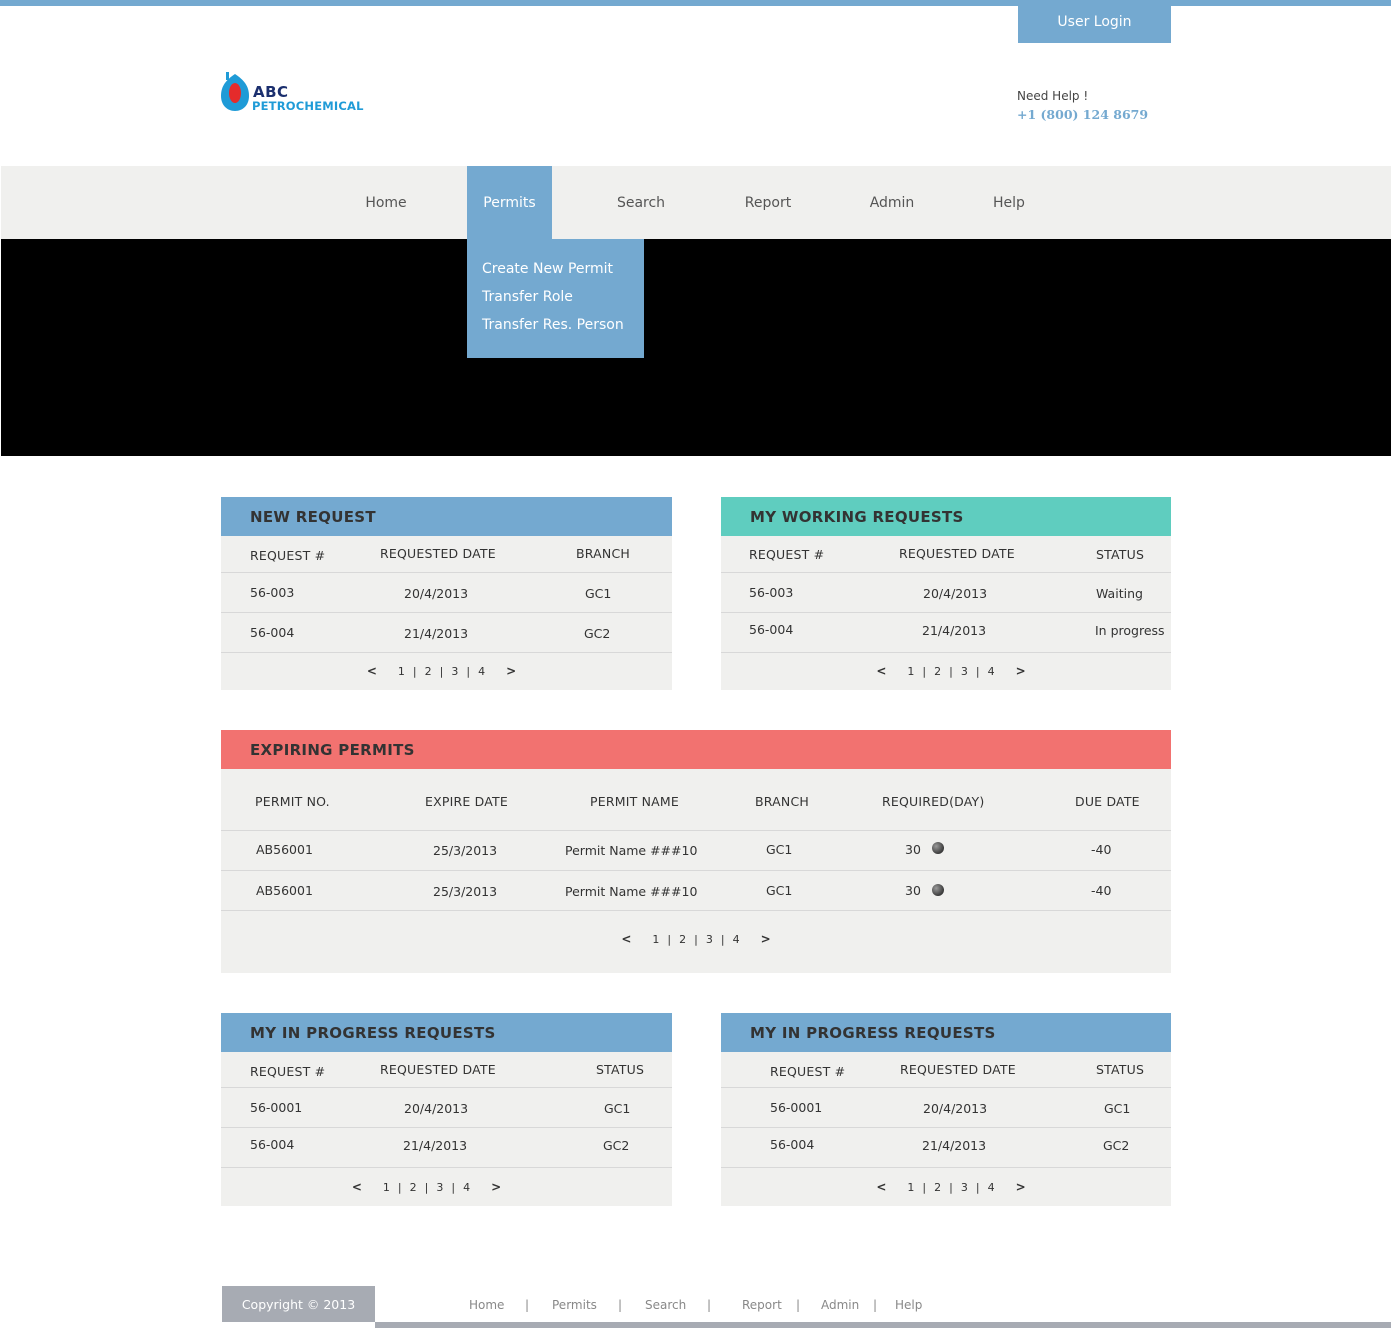  I want to click on logo-mark-icon, so click(235, 91).